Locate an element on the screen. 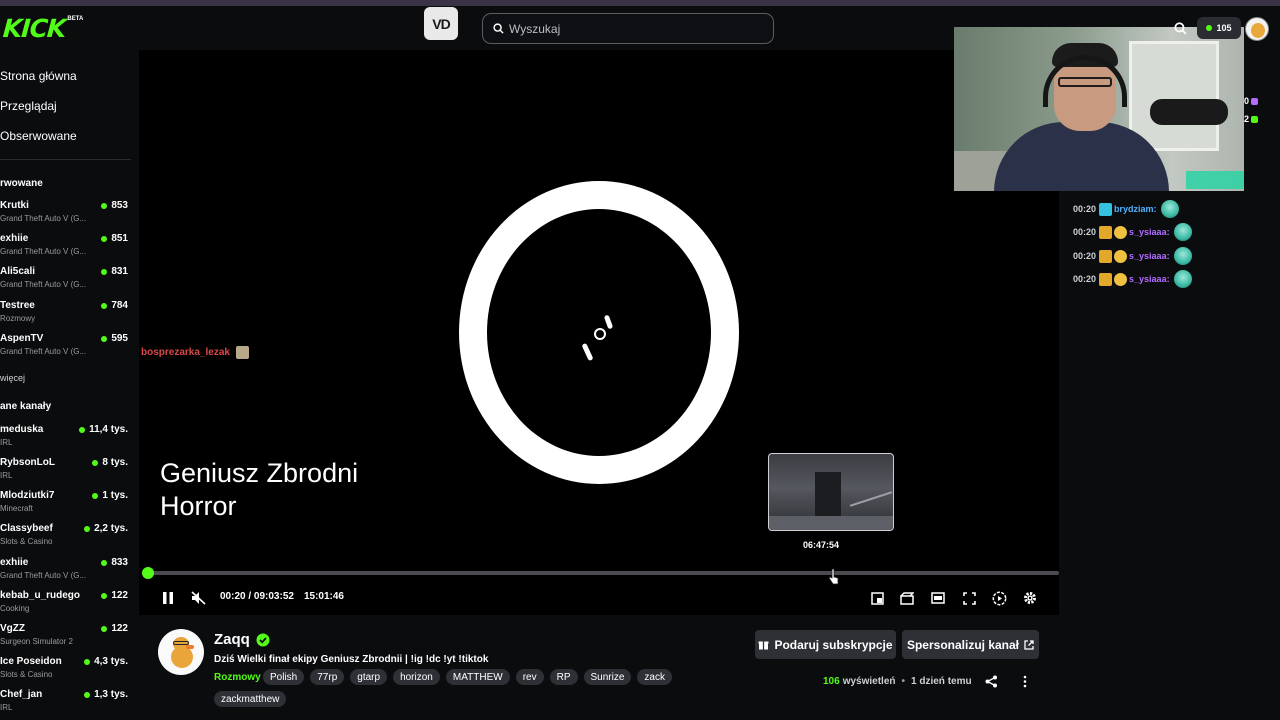 This screenshot has height=720, width=1280. streamer-name: Zaqq is located at coordinates (242, 639).